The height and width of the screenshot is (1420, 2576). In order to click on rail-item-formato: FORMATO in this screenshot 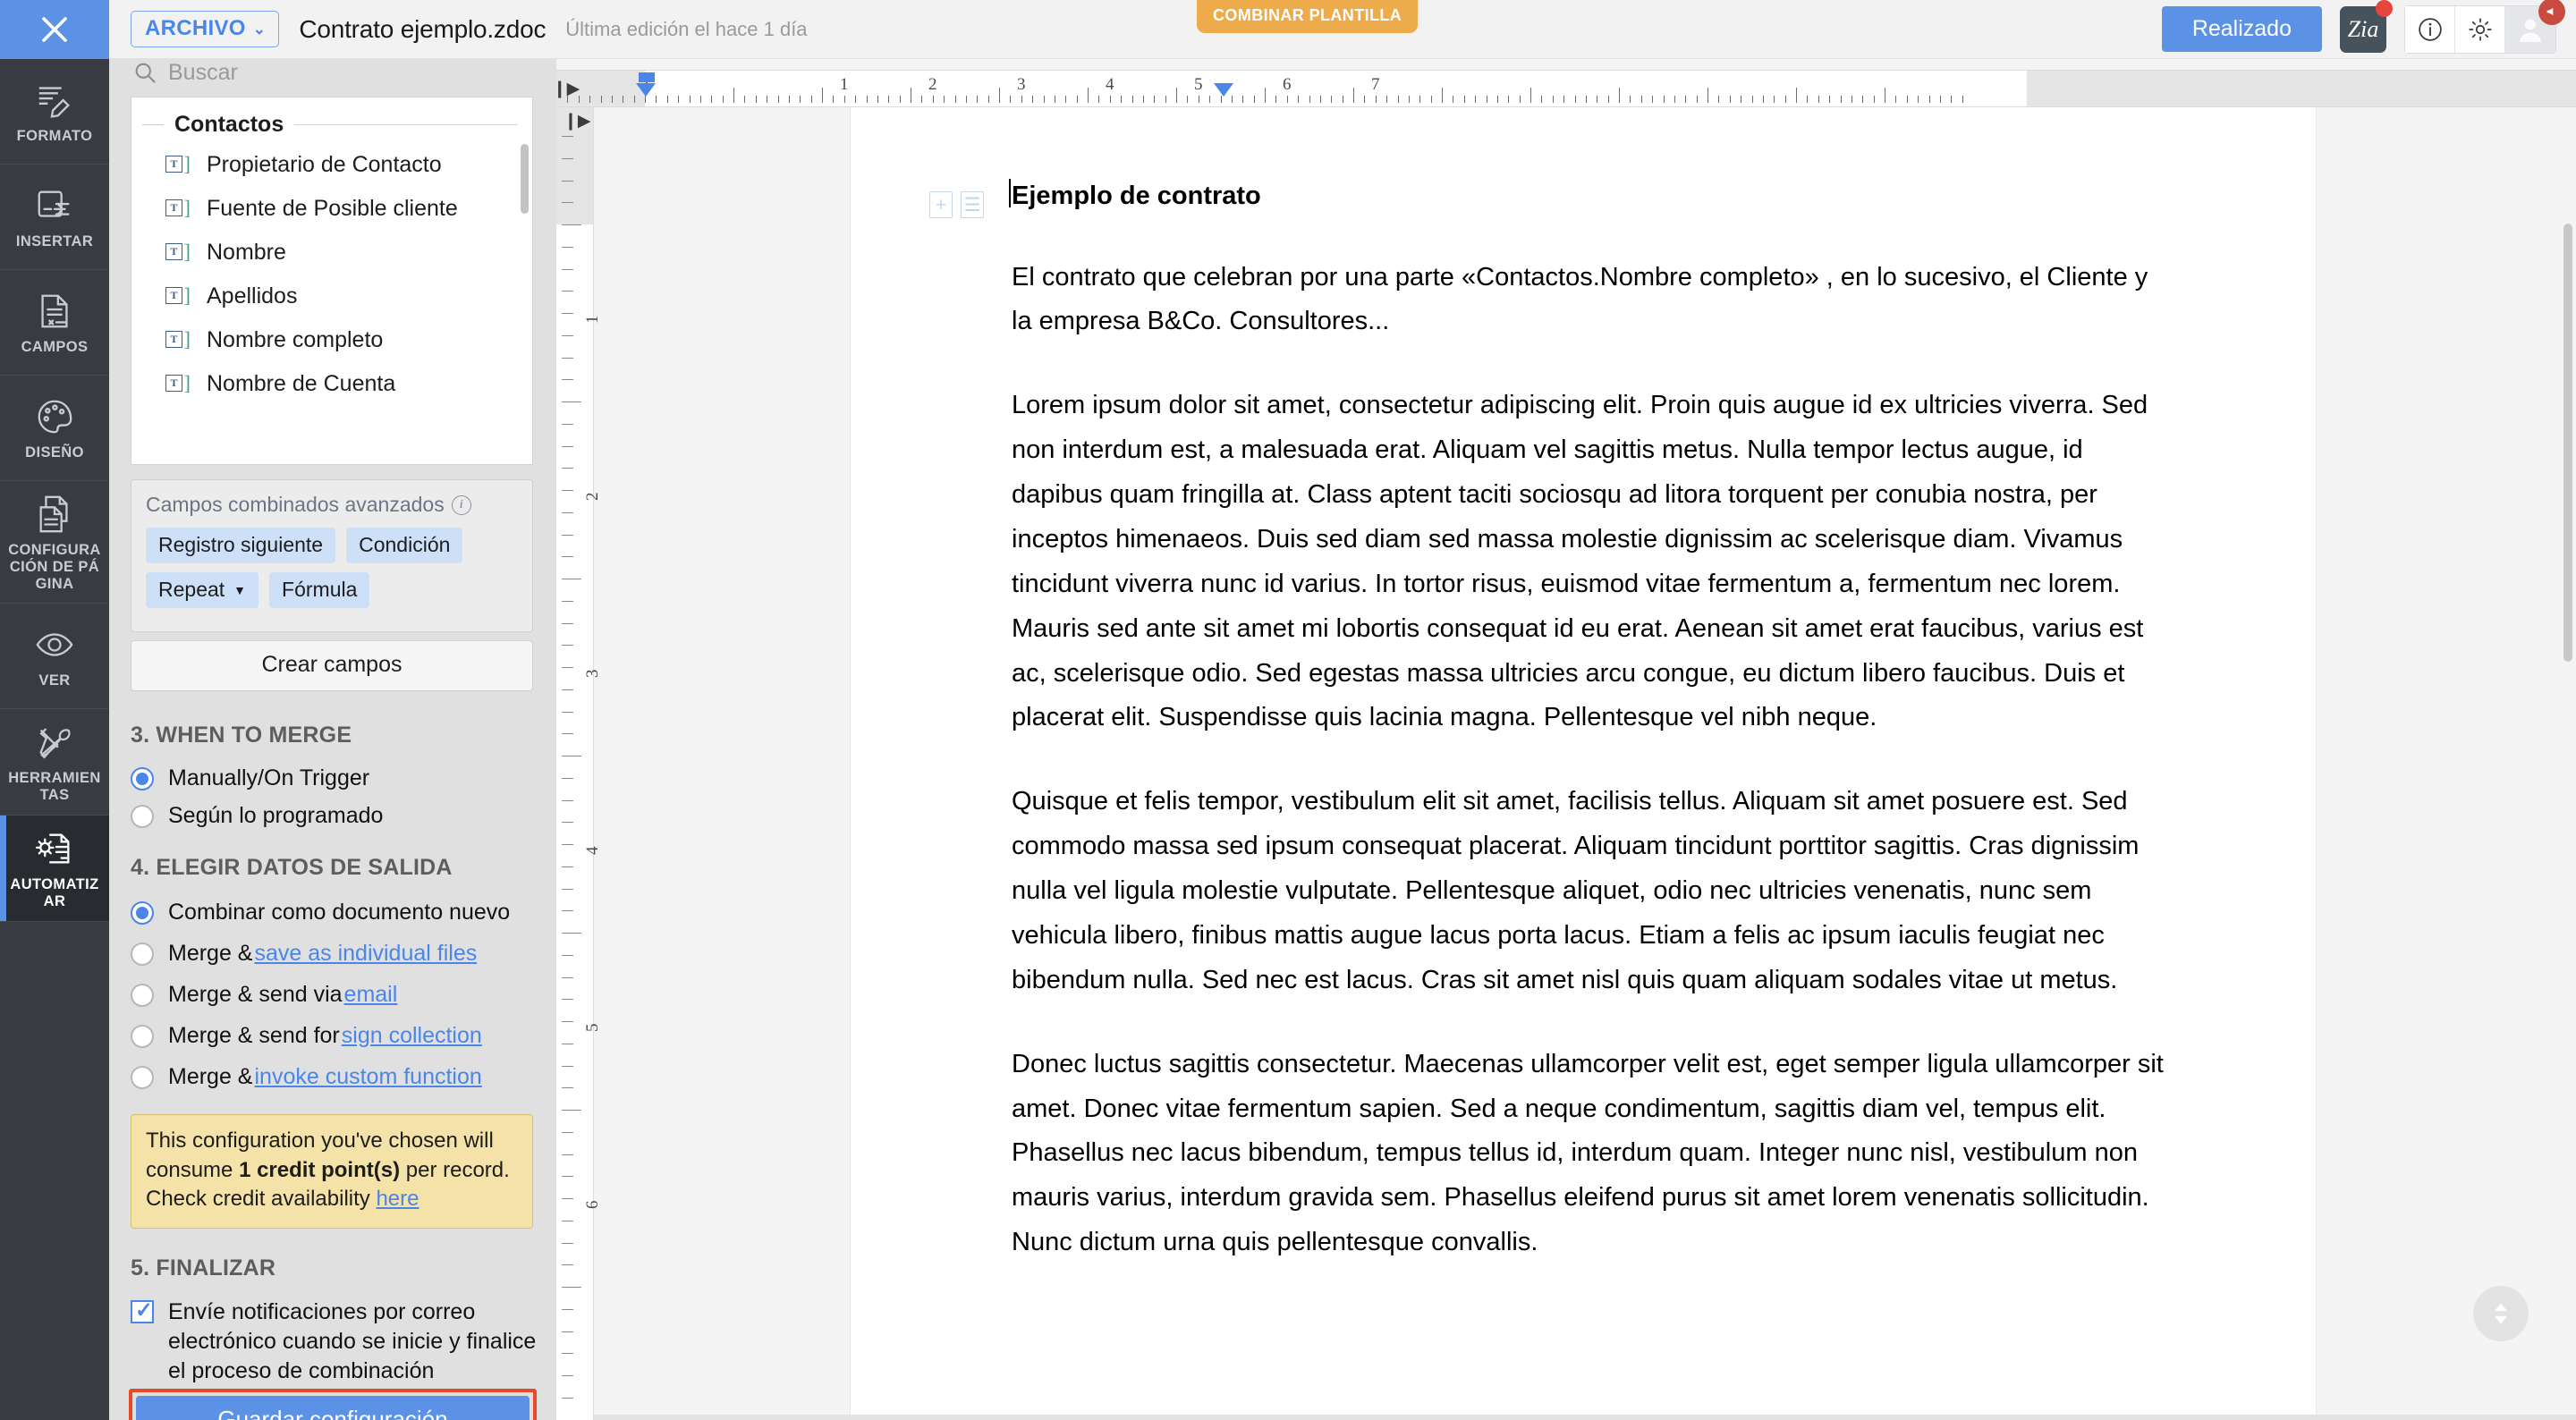, I will do `click(54, 112)`.